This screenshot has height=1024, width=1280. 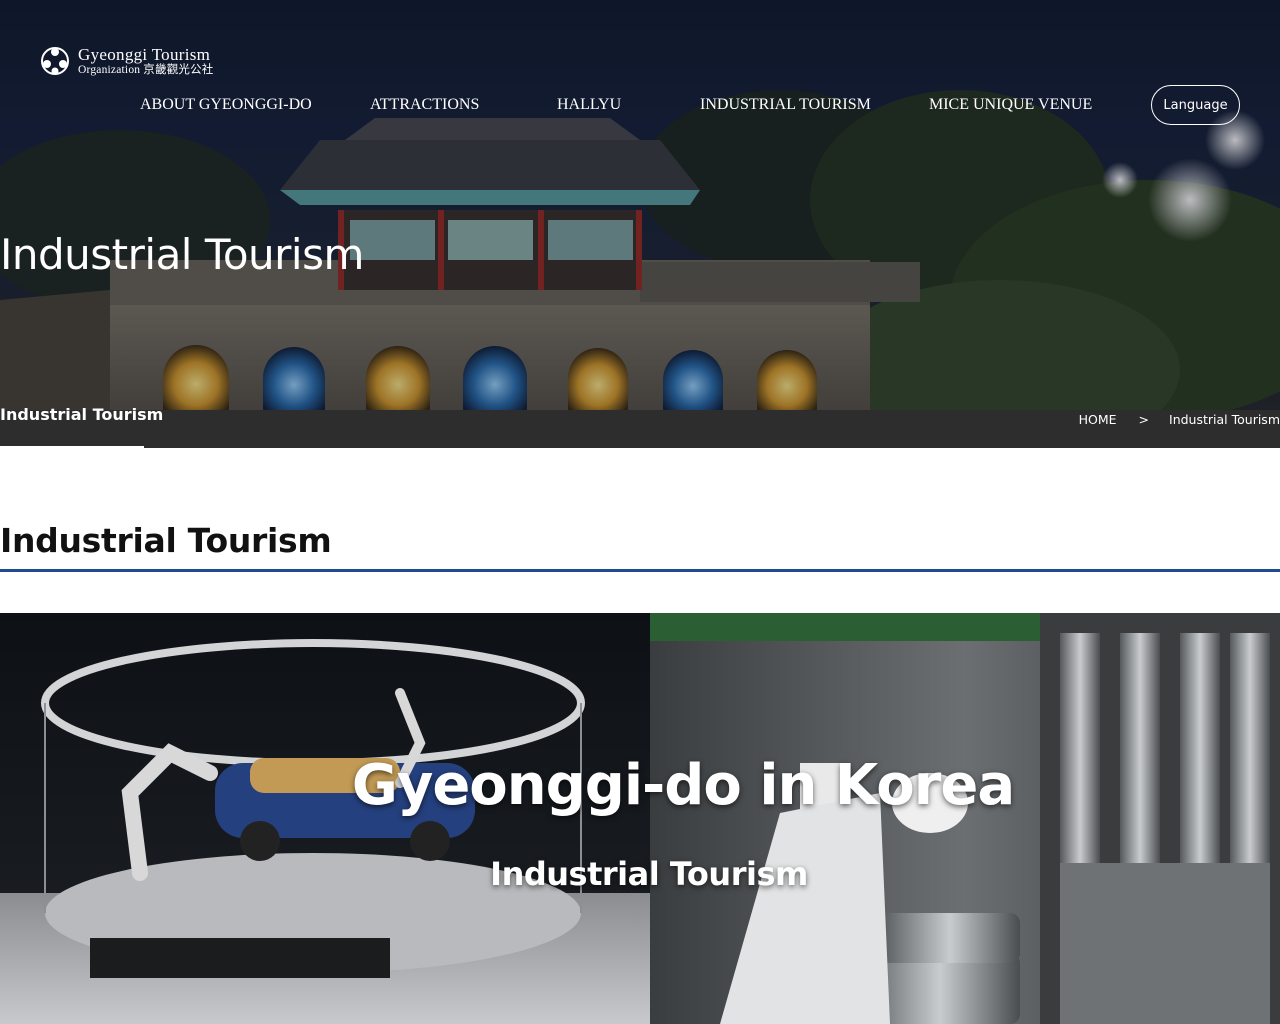 I want to click on breadcrumb: HOME > Industrial Tourism, so click(x=1179, y=419).